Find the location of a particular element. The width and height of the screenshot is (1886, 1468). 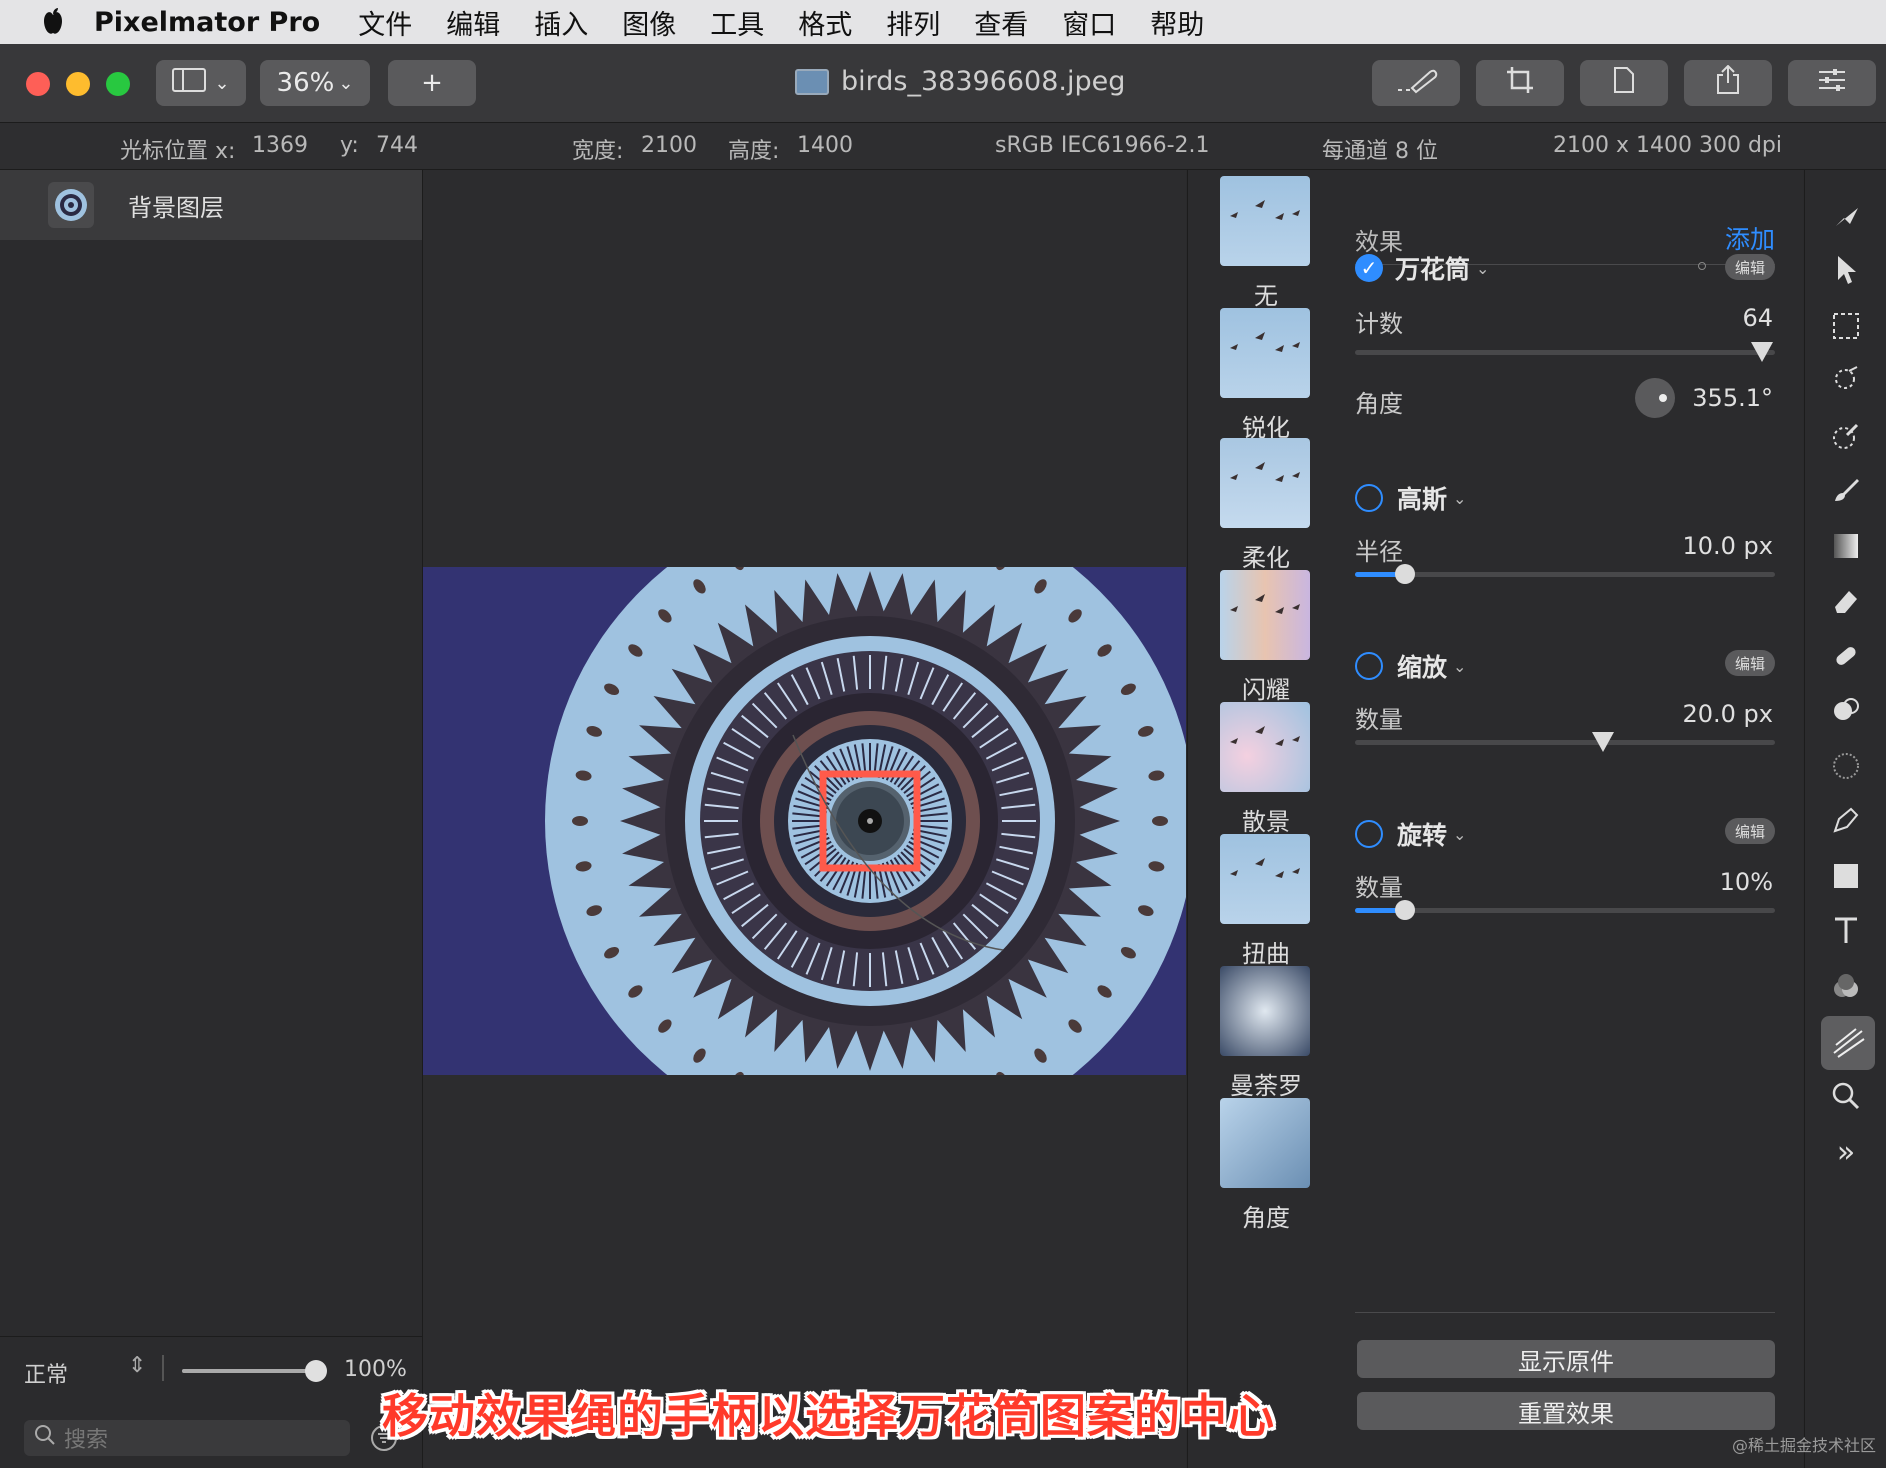

image-file-icon is located at coordinates (812, 81).